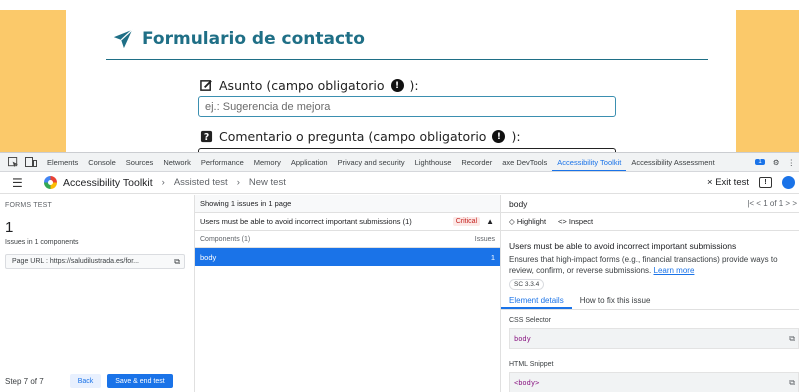 The width and height of the screenshot is (799, 392). Describe the element at coordinates (267, 182) in the screenshot. I see `breadcrumb-current: New test` at that location.